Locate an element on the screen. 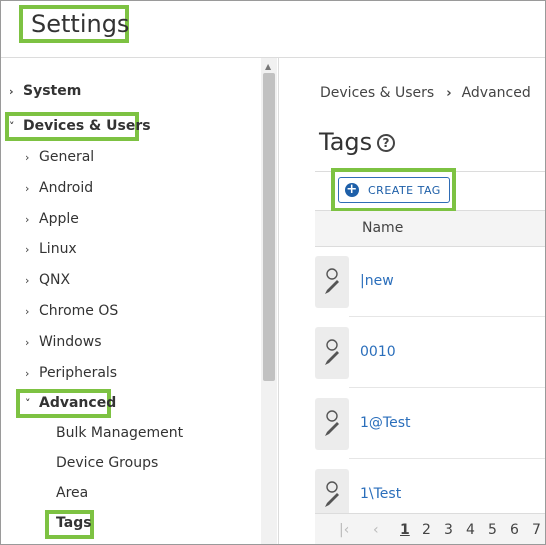 The width and height of the screenshot is (546, 545). column-header-name: Name is located at coordinates (382, 228).